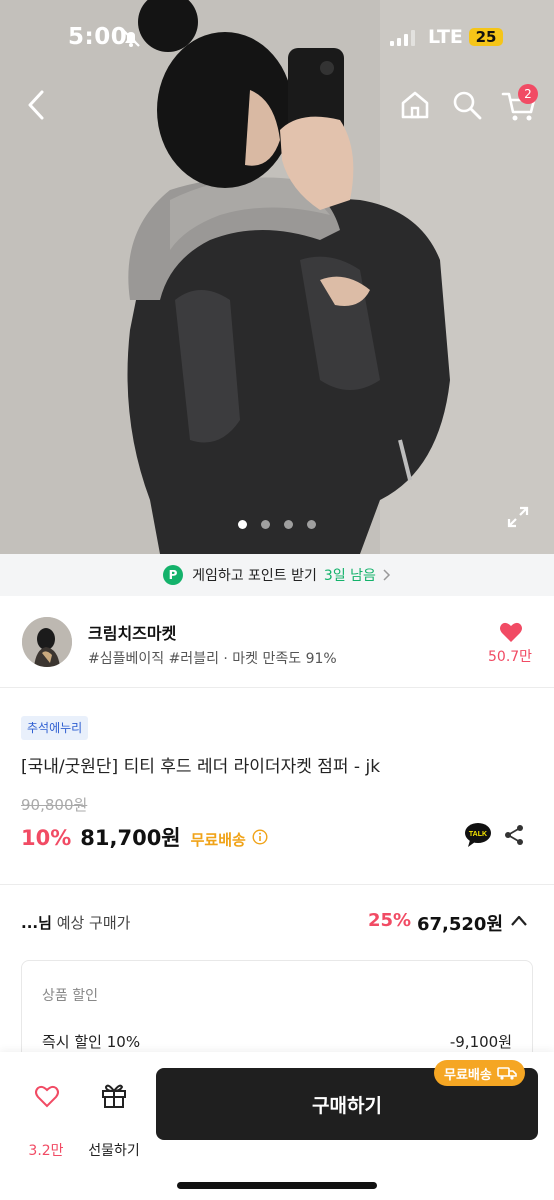  Describe the element at coordinates (36, 923) in the screenshot. I see `user-name: ...님` at that location.